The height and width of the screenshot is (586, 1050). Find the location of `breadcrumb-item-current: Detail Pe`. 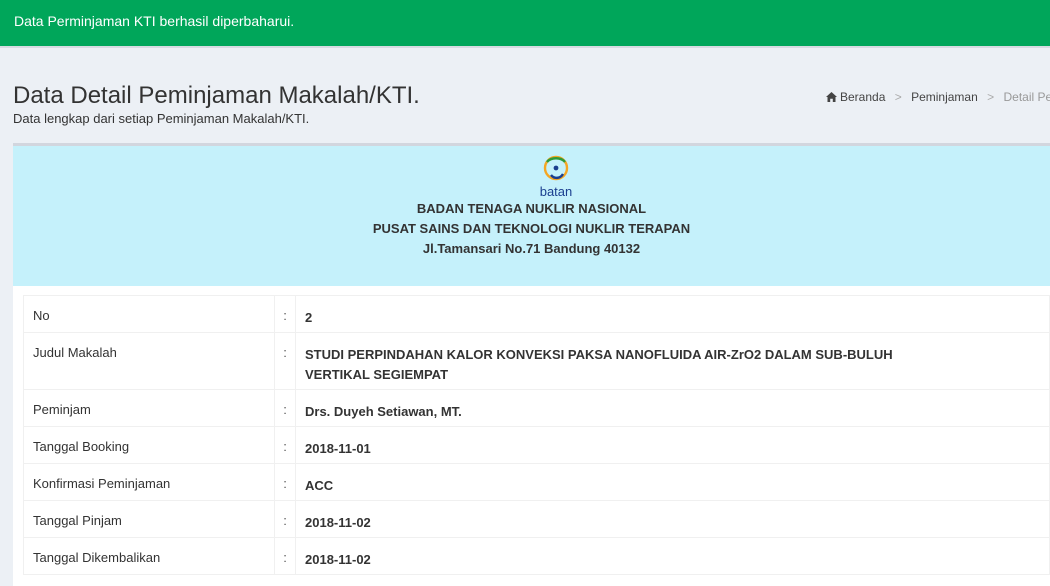

breadcrumb-item-current: Detail Pe is located at coordinates (1026, 97).